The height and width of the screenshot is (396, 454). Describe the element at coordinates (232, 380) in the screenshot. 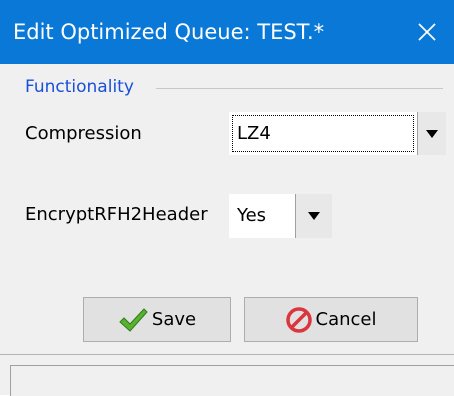

I see `status-panel` at that location.